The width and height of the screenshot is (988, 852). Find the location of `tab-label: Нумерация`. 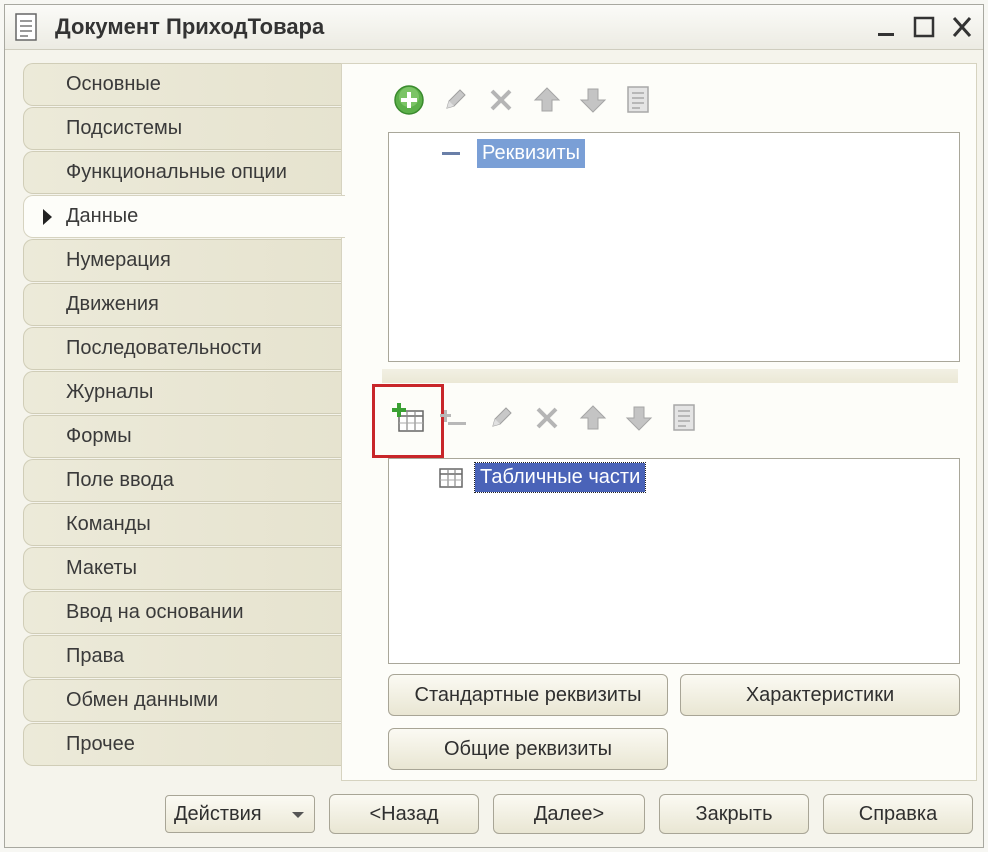

tab-label: Нумерация is located at coordinates (118, 260).